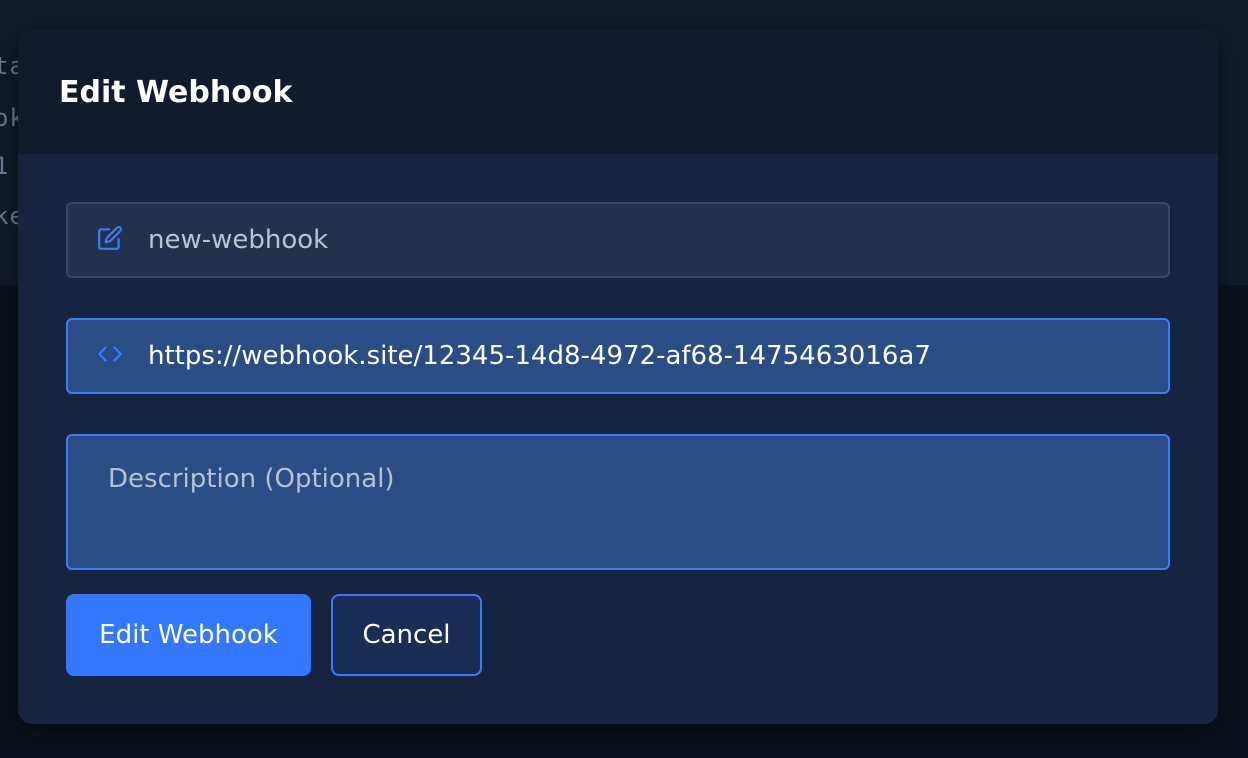 The width and height of the screenshot is (1248, 758). I want to click on background-text-line: 1, so click(5, 166).